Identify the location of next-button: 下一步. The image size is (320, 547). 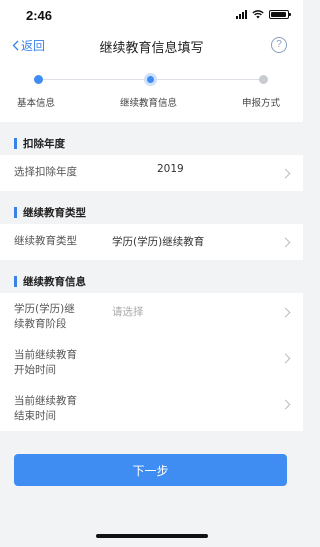
(150, 470).